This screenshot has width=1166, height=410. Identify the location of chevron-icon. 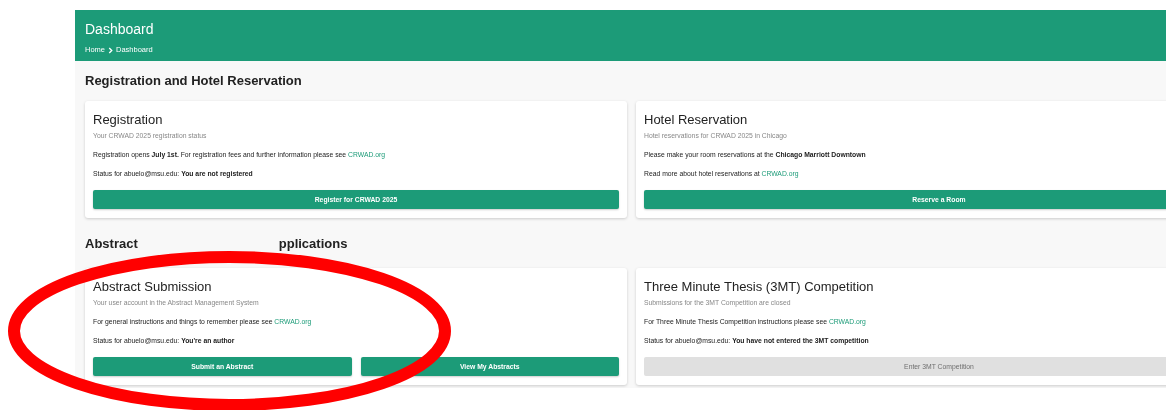
(110, 50).